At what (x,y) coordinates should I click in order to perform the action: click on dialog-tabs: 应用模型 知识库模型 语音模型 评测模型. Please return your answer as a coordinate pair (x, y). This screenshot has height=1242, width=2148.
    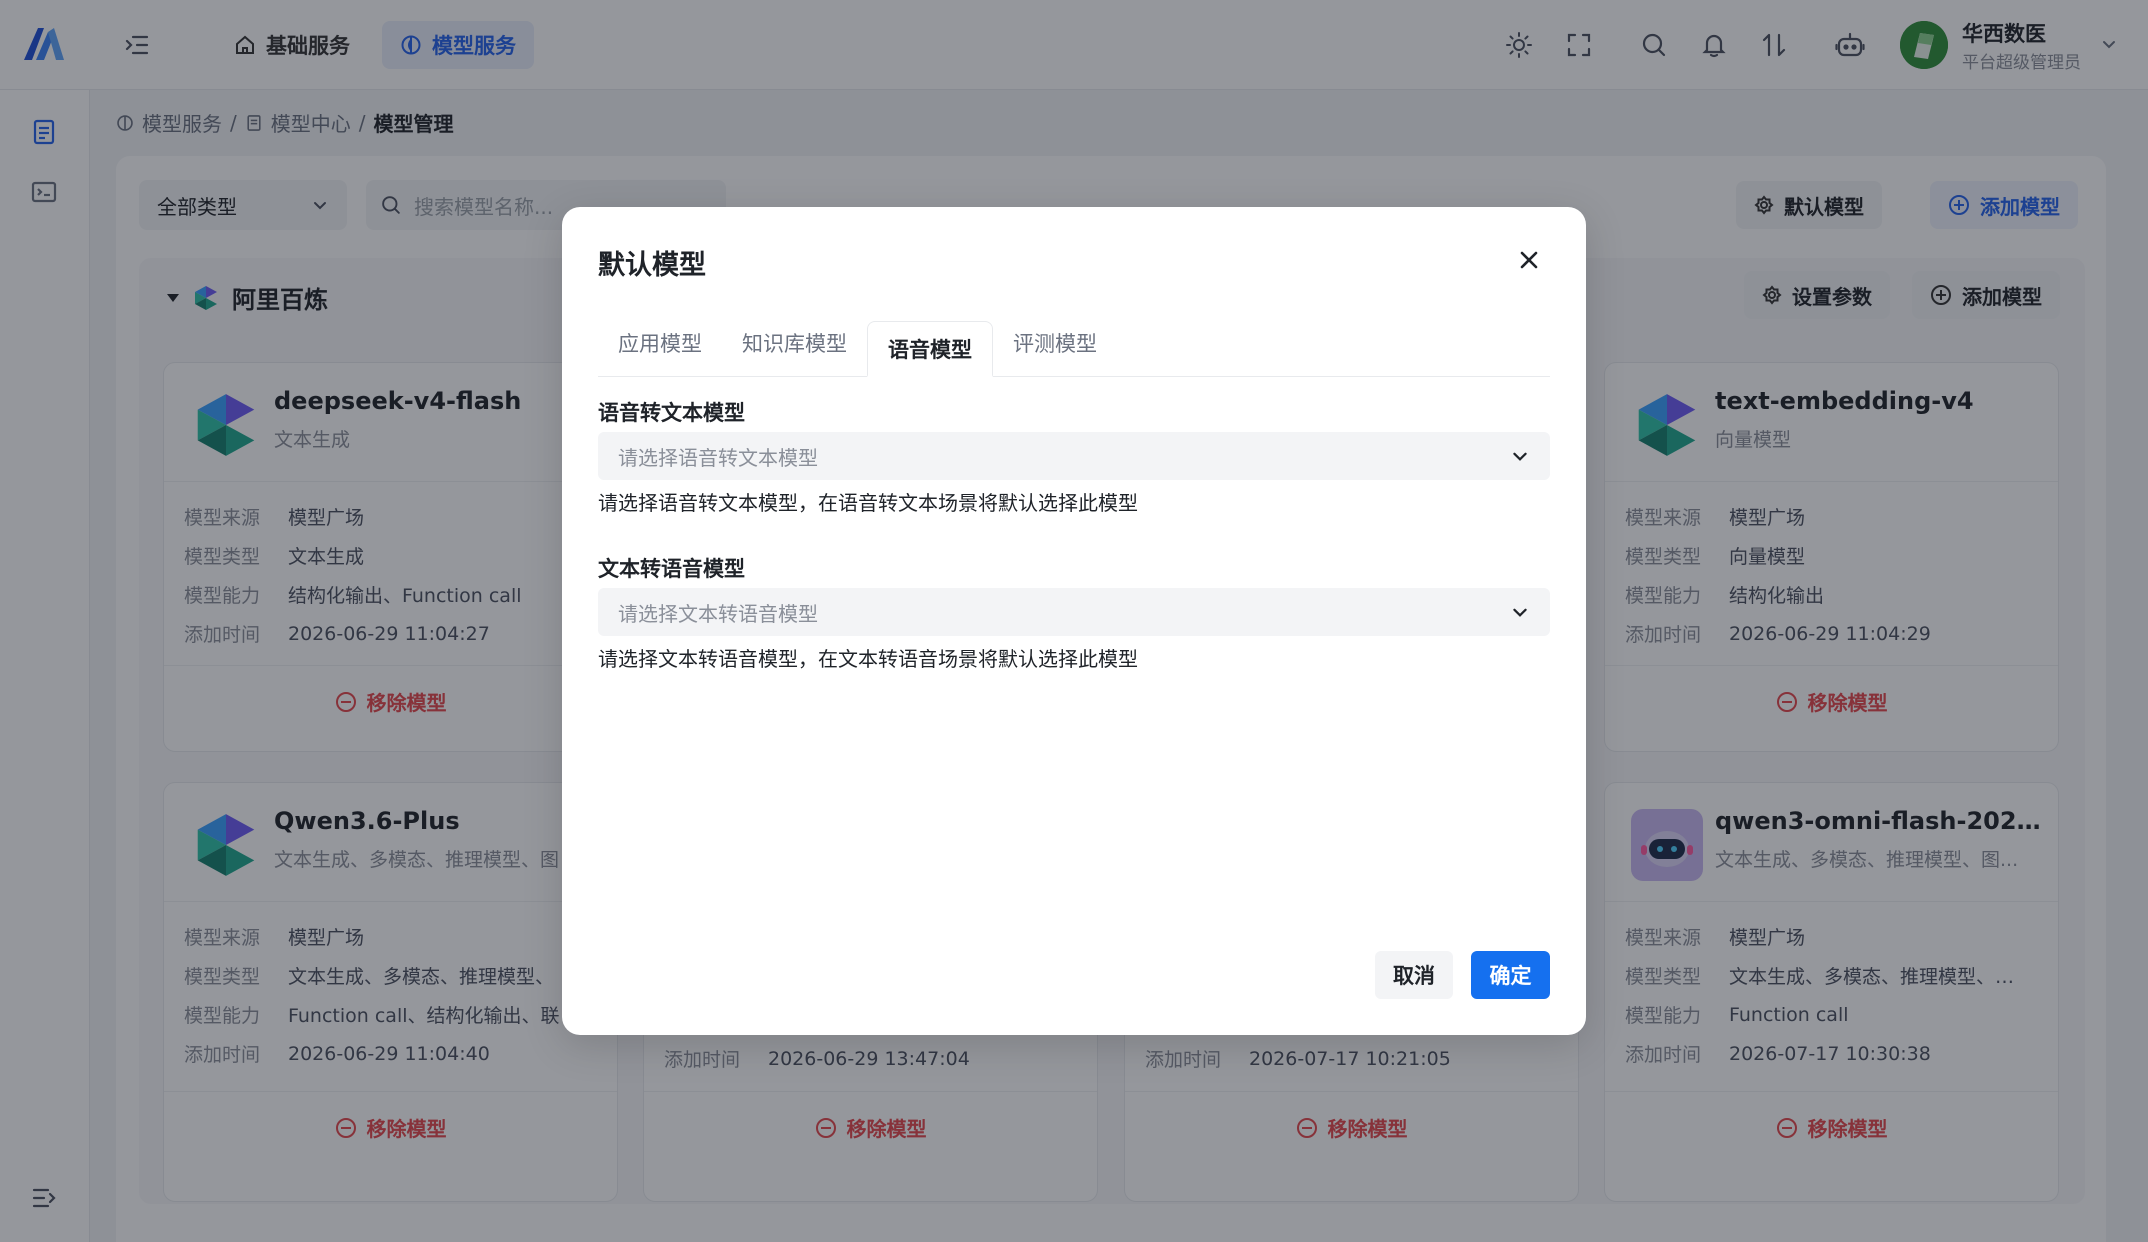
    Looking at the image, I should click on (1074, 346).